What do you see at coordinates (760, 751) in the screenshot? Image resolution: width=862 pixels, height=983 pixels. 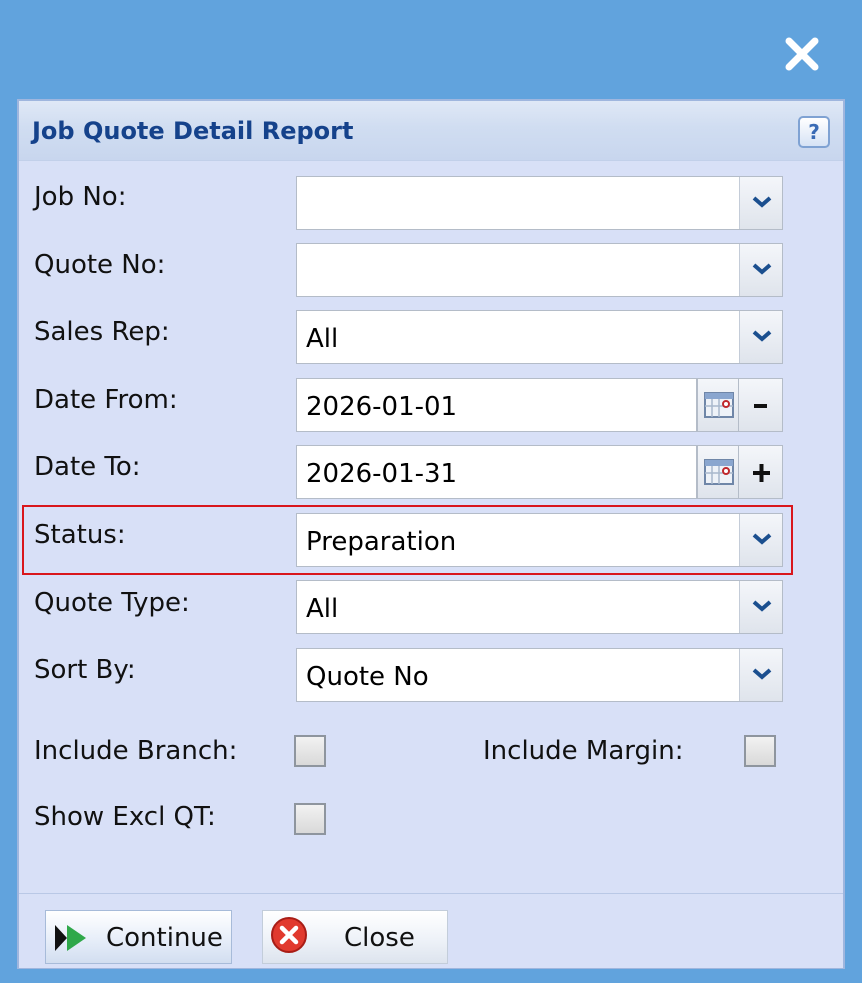 I see `include-margin-checkbox` at bounding box center [760, 751].